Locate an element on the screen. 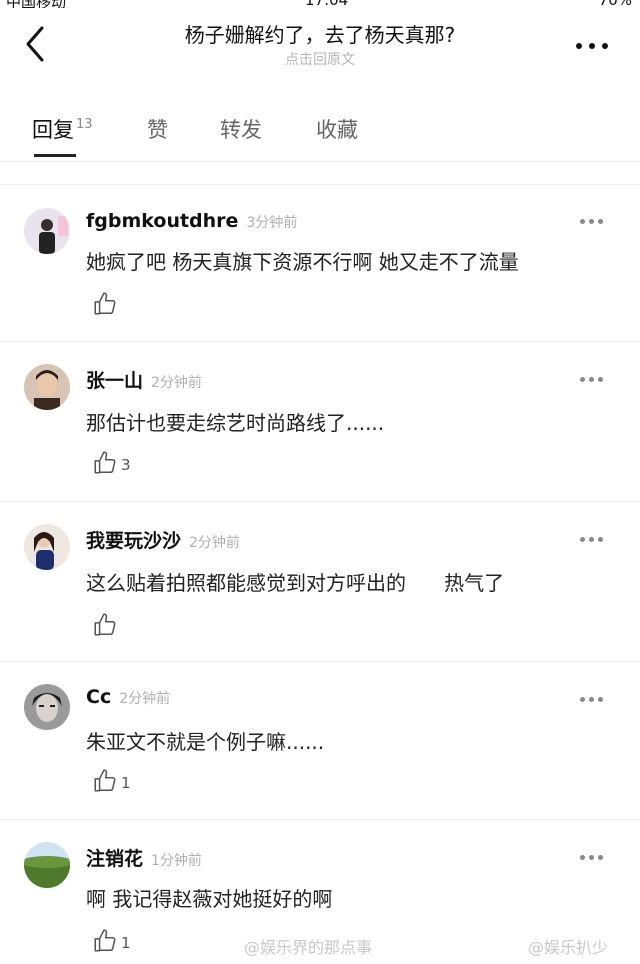 Image resolution: width=640 pixels, height=964 pixels. more-options-button is located at coordinates (593, 48).